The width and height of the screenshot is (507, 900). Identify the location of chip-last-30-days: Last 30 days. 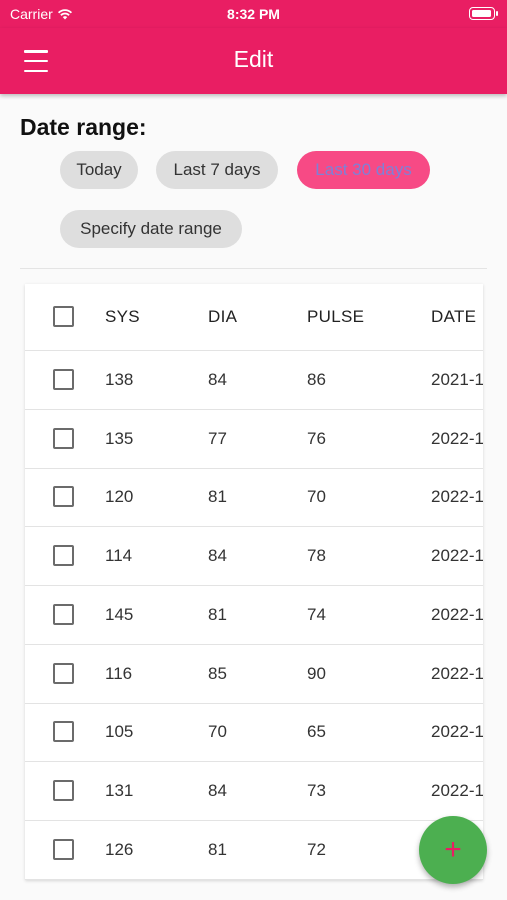
(363, 170).